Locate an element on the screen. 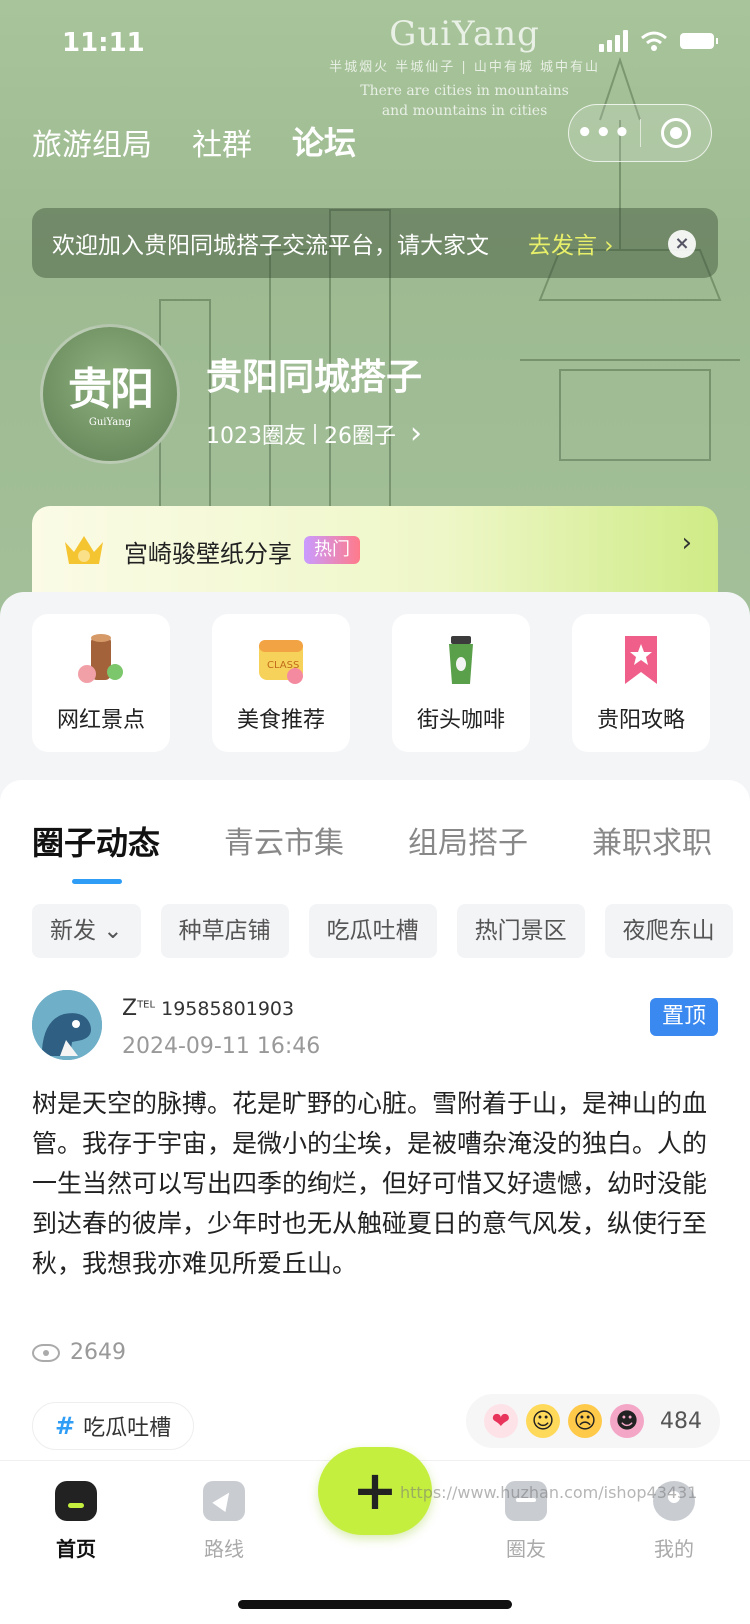 This screenshot has height=1624, width=750. miniapp-capsule: ••• is located at coordinates (640, 133).